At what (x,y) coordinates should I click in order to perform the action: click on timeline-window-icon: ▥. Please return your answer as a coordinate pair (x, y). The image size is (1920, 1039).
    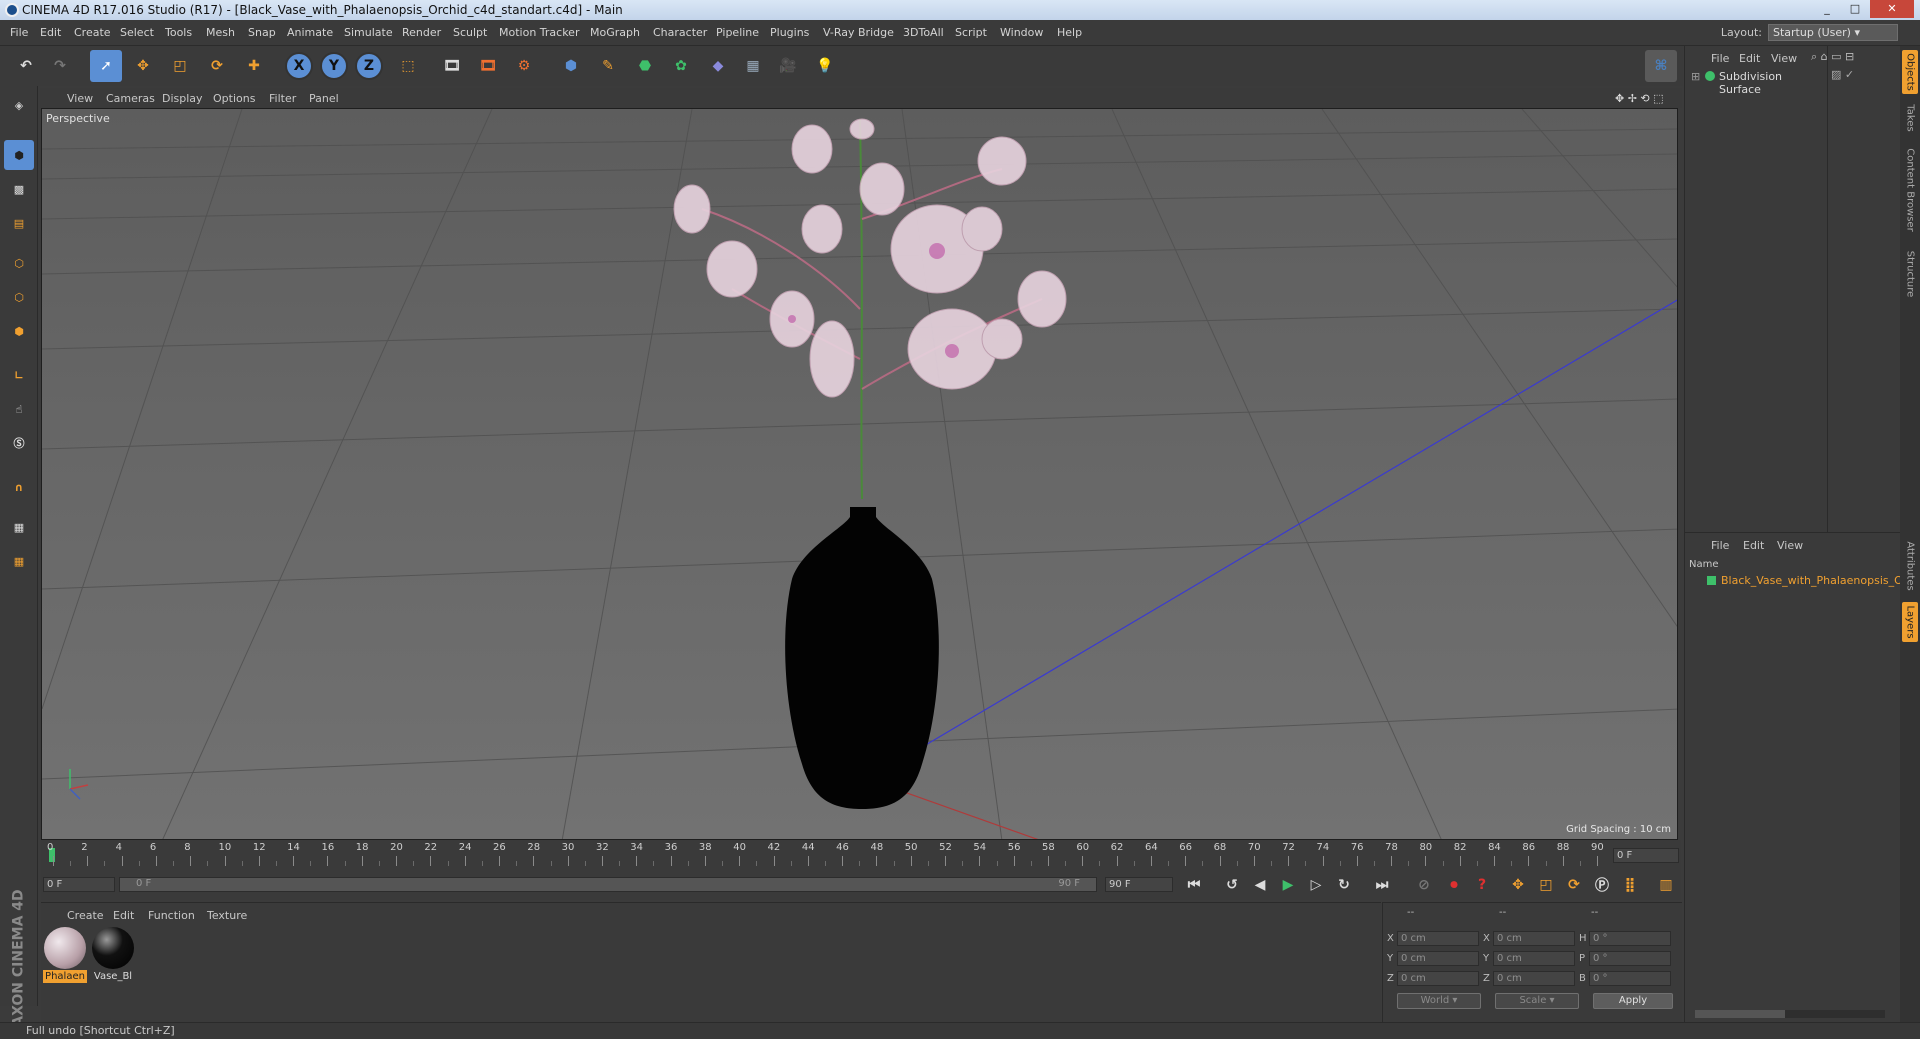
    Looking at the image, I should click on (1666, 885).